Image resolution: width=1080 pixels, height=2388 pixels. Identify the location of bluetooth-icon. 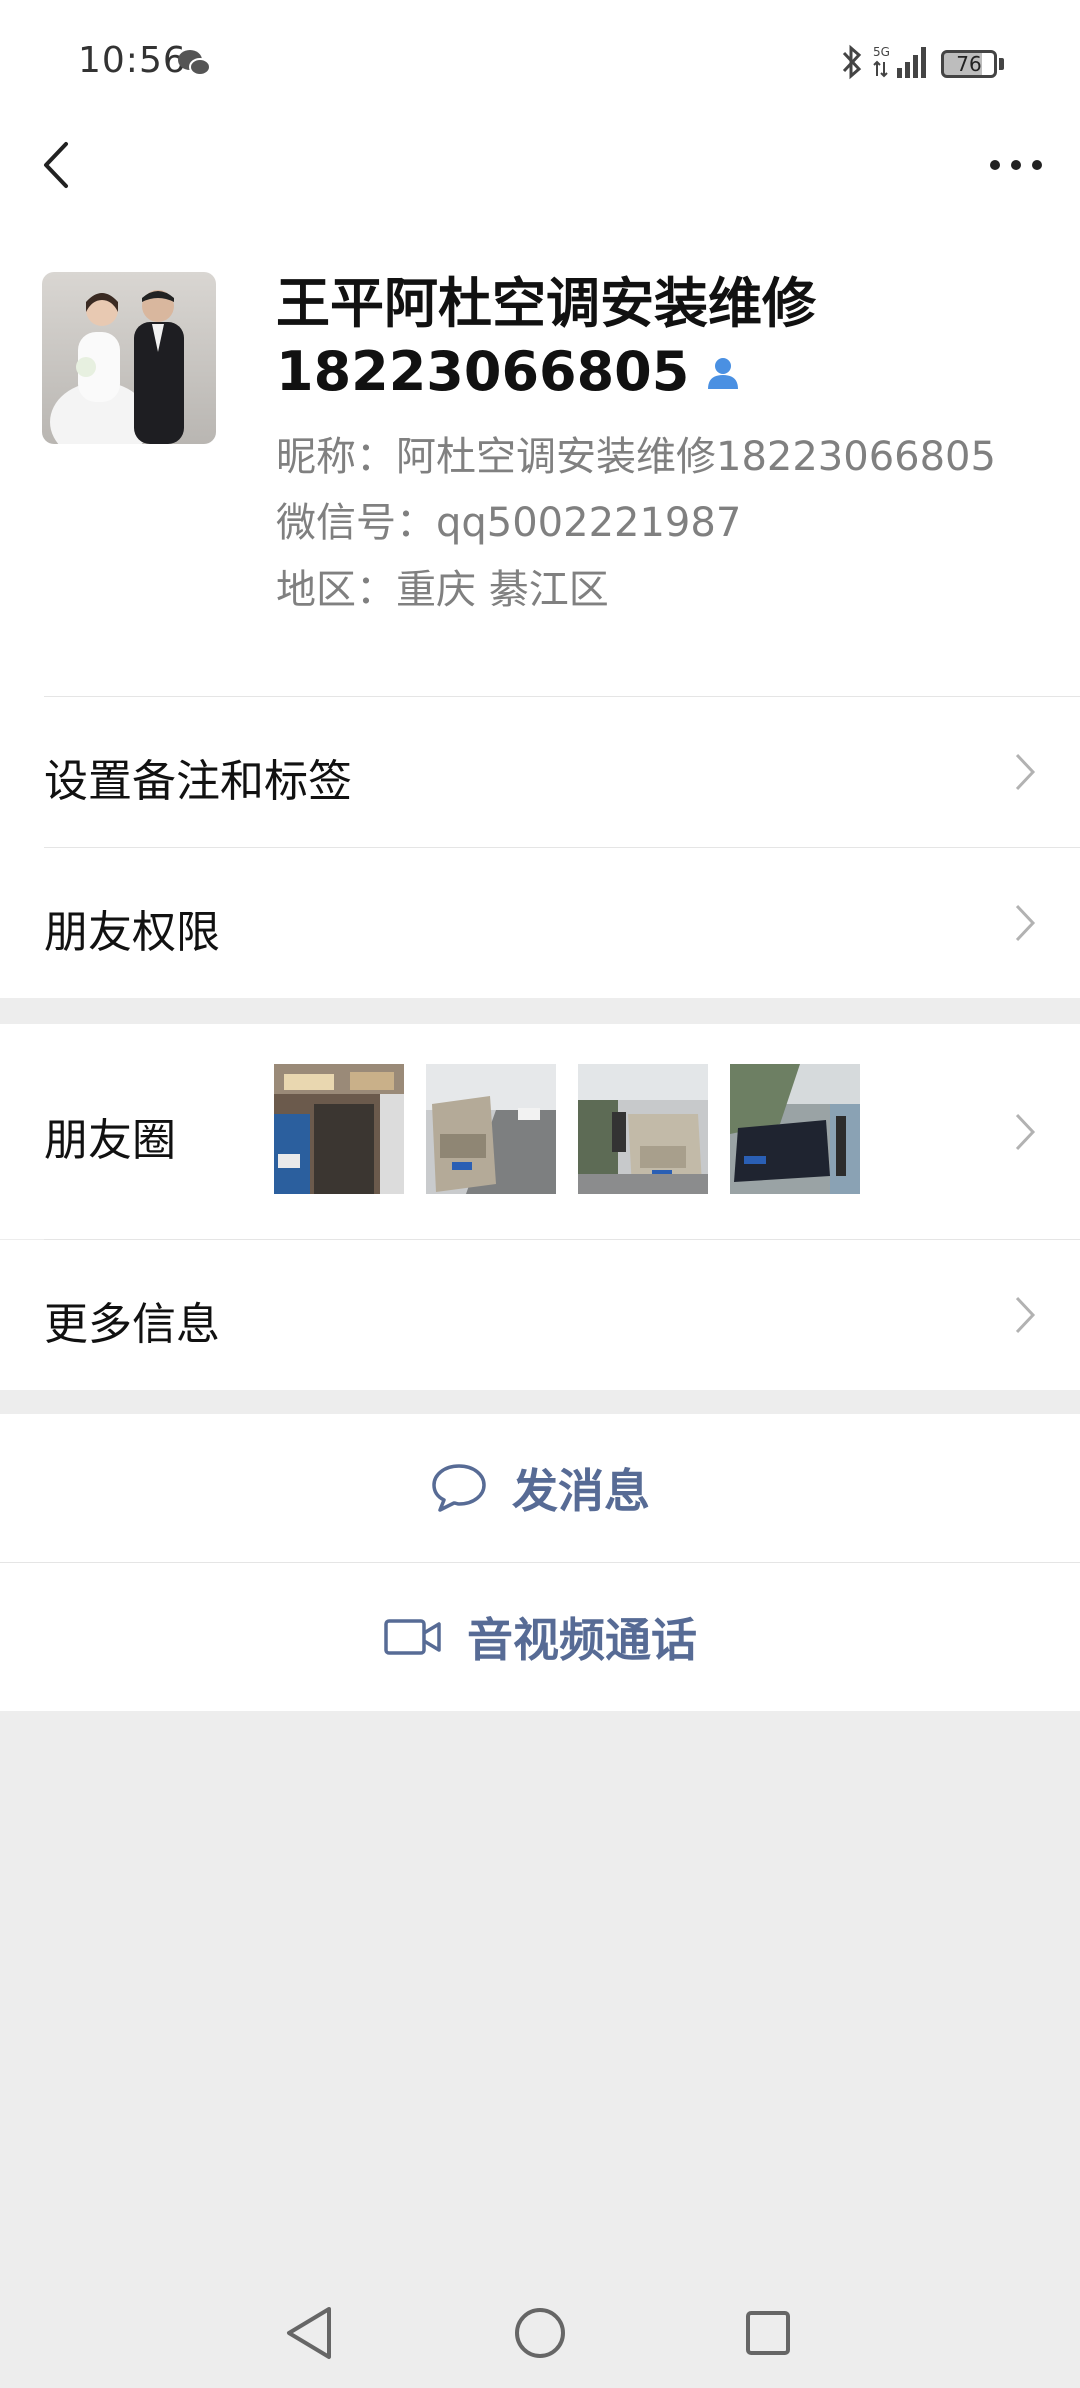
(852, 64).